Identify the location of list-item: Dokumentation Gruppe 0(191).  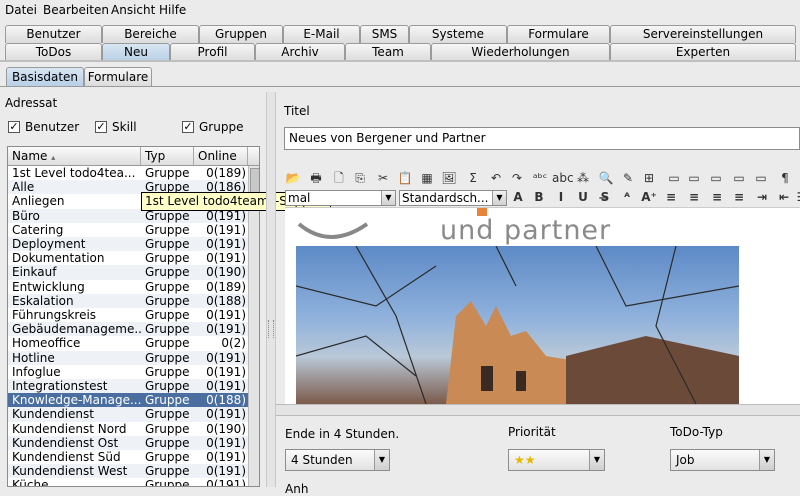
(128, 258).